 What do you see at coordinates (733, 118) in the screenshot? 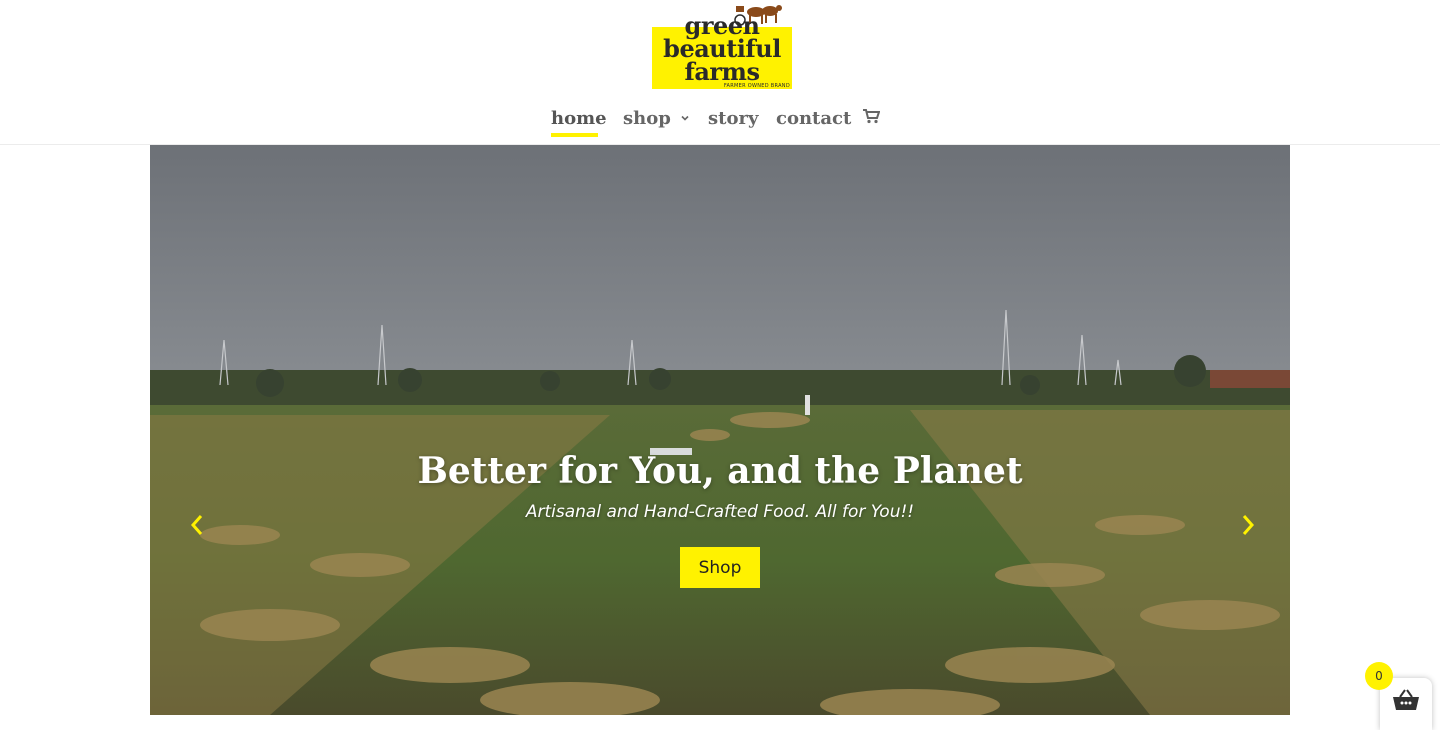
I see `nav-item-story: story` at bounding box center [733, 118].